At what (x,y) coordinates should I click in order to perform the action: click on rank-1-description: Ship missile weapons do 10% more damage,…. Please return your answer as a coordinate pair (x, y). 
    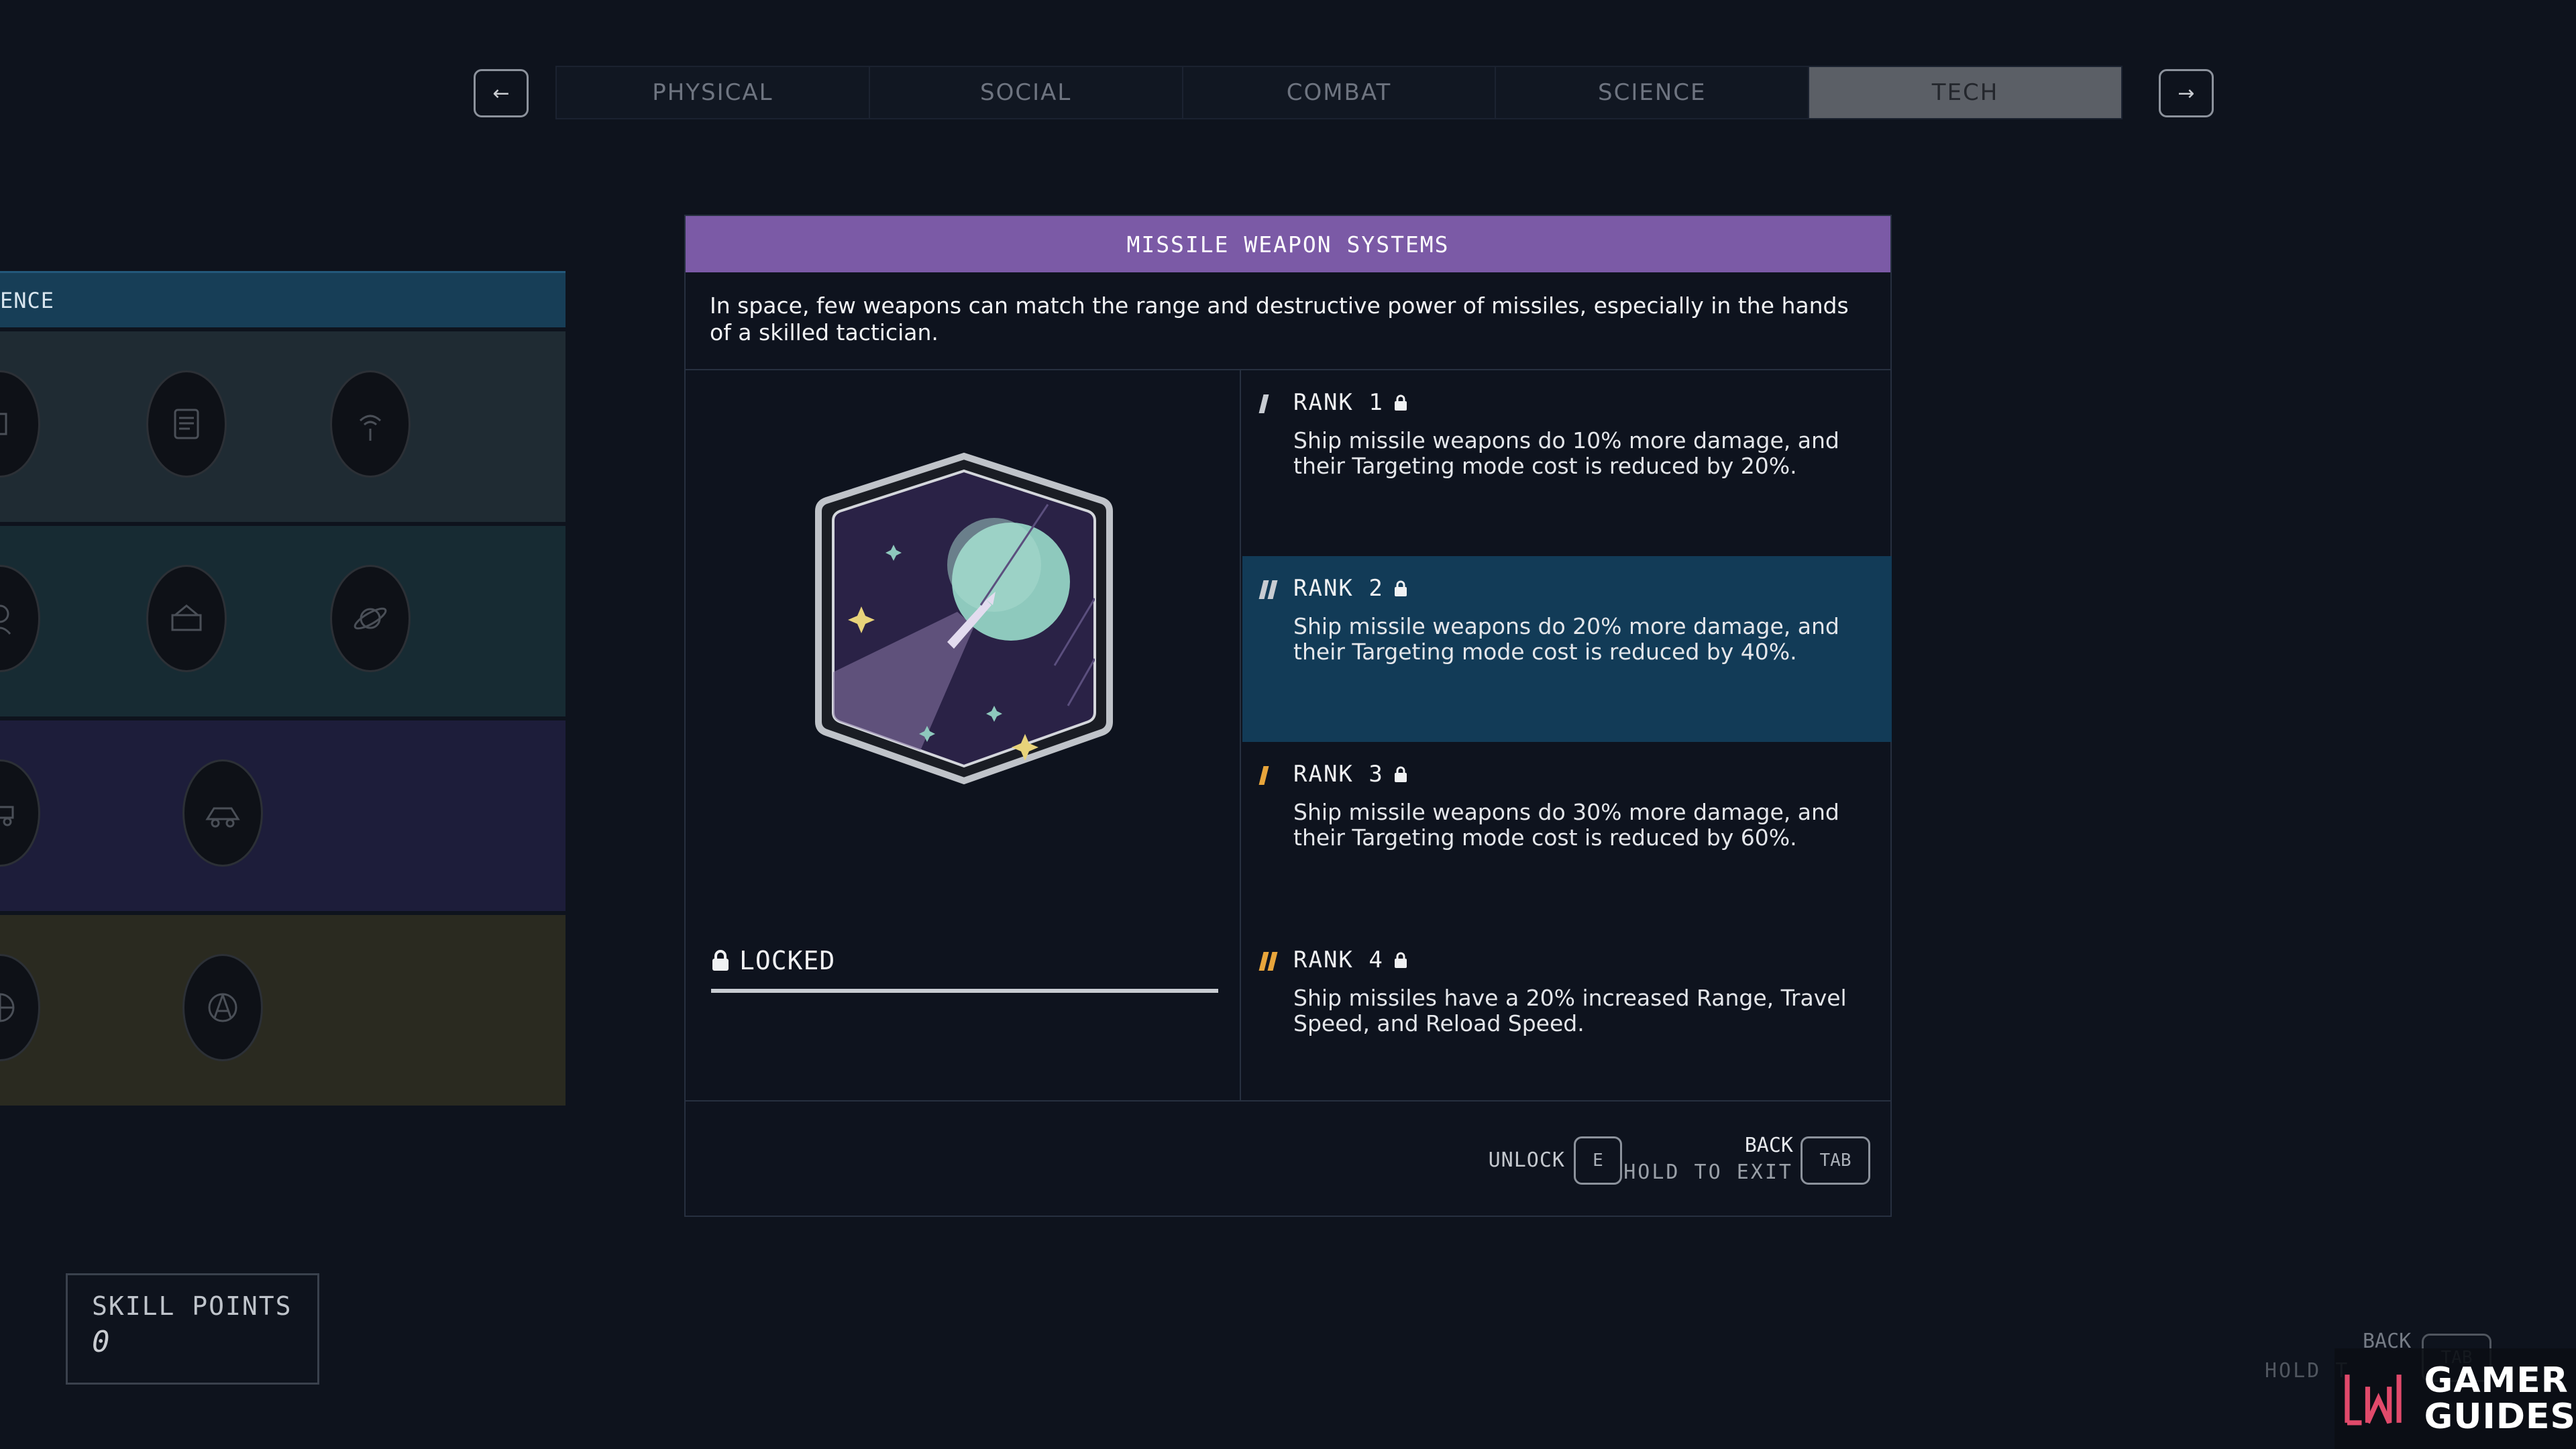
    Looking at the image, I should click on (1566, 453).